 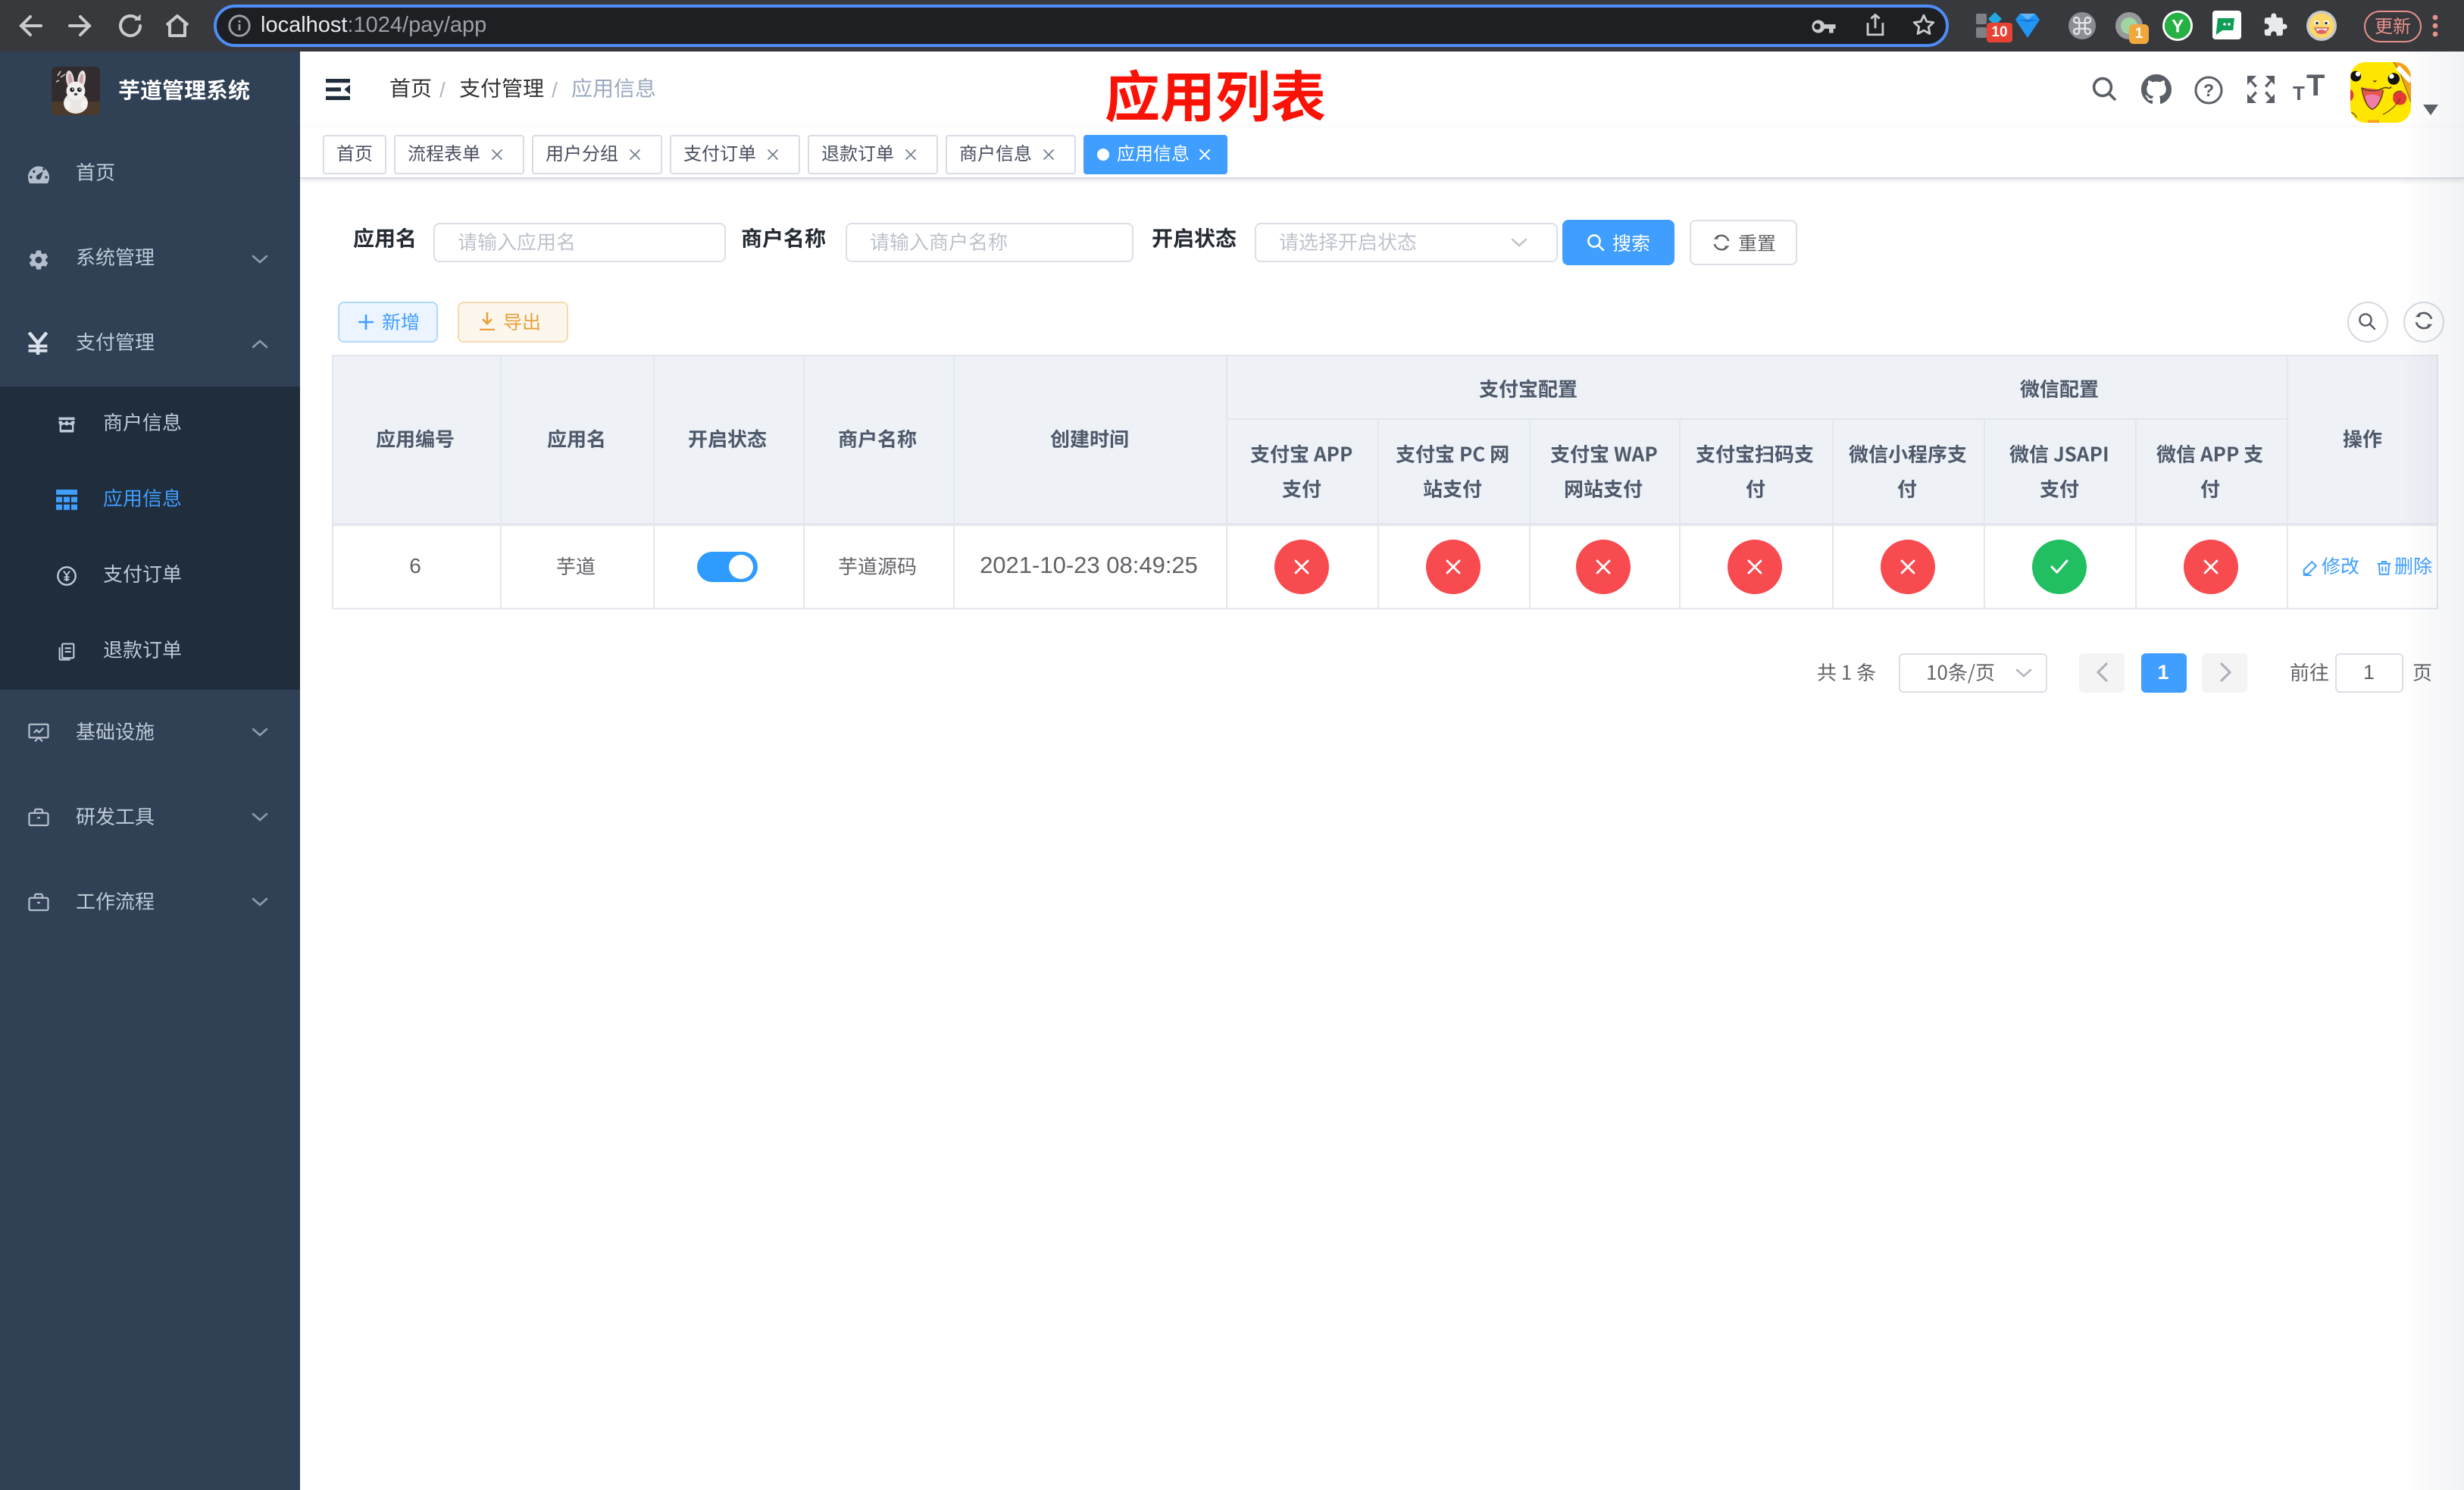 I want to click on svg-text: Y, so click(x=2178, y=26).